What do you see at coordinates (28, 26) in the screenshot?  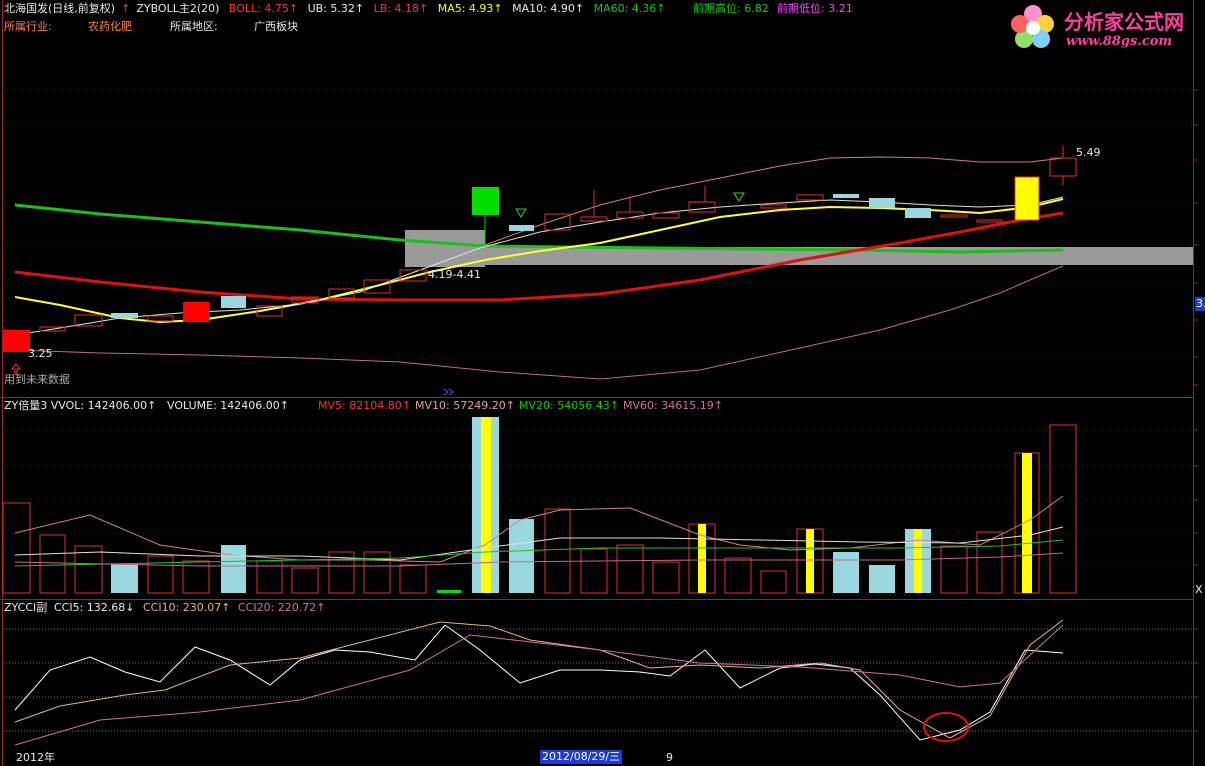 I see `industry-label: 所属行业:` at bounding box center [28, 26].